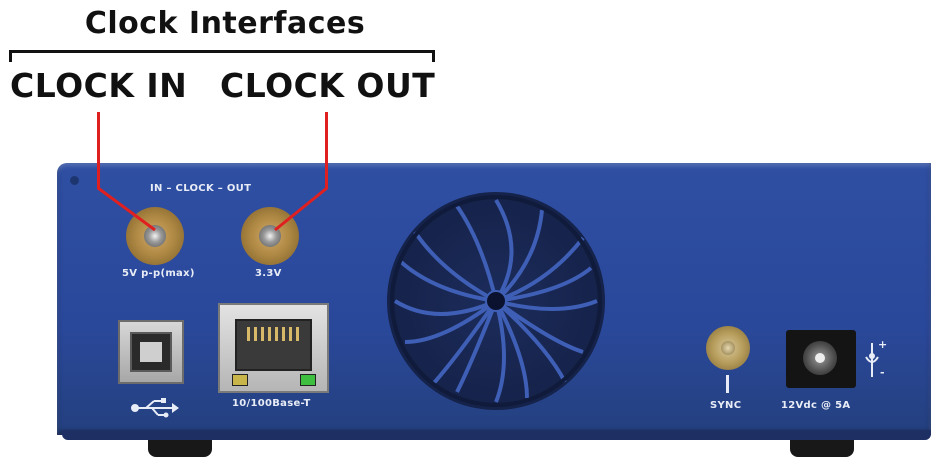  Describe the element at coordinates (99, 85) in the screenshot. I see `clock-in-label: CLOCK IN` at that location.